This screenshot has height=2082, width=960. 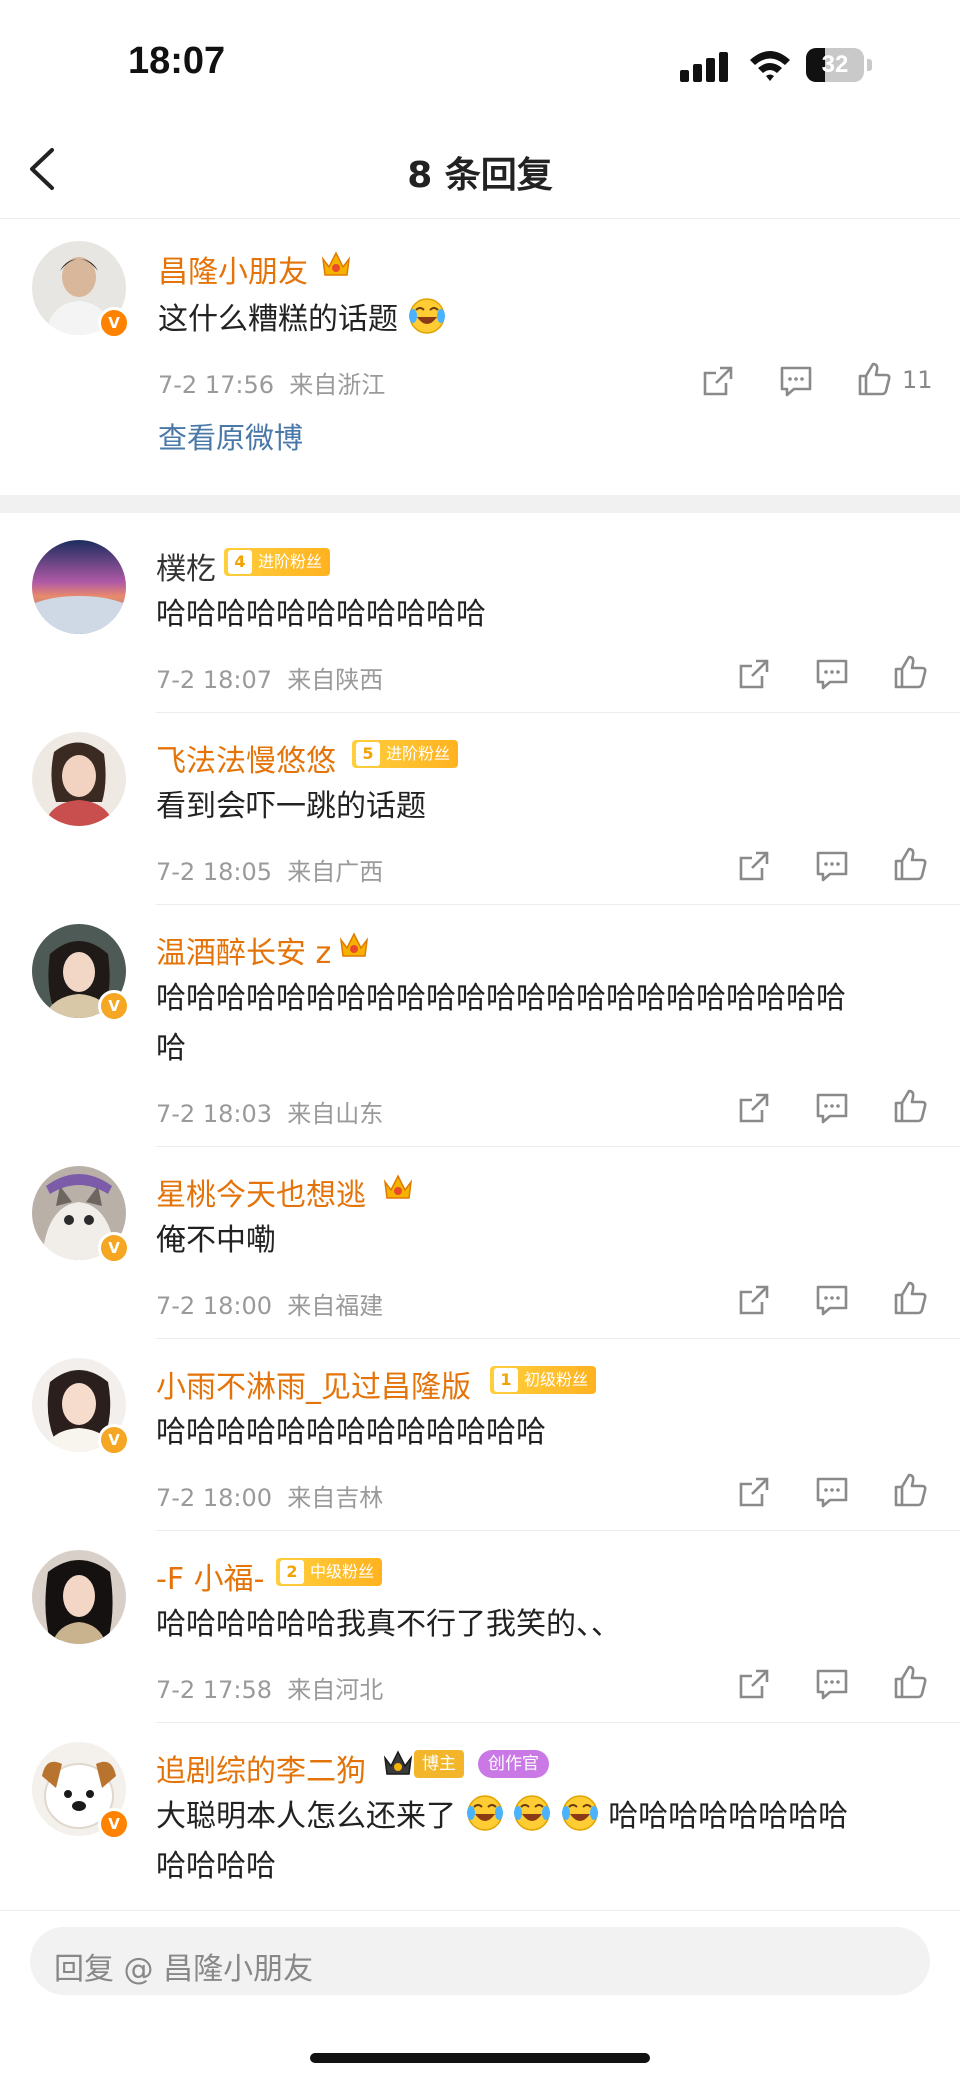 What do you see at coordinates (480, 1996) in the screenshot?
I see `reply-bar: 回复 @ 昌隆小朋友` at bounding box center [480, 1996].